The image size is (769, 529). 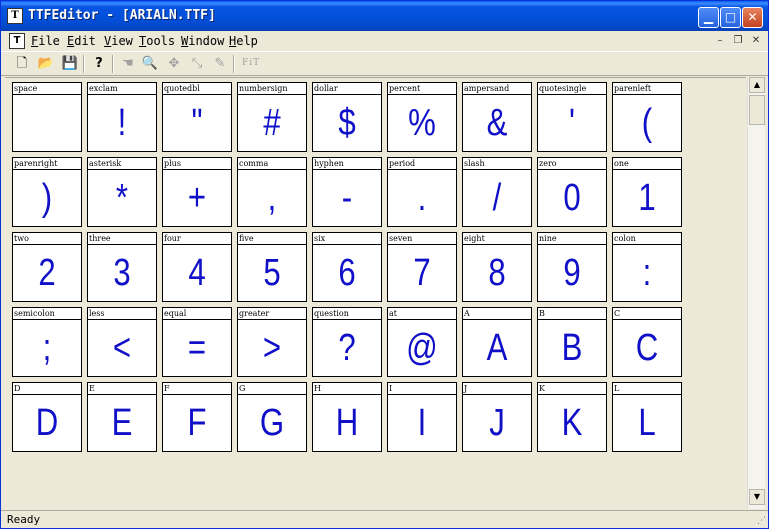 What do you see at coordinates (497, 273) in the screenshot?
I see `glyph-preview: 8` at bounding box center [497, 273].